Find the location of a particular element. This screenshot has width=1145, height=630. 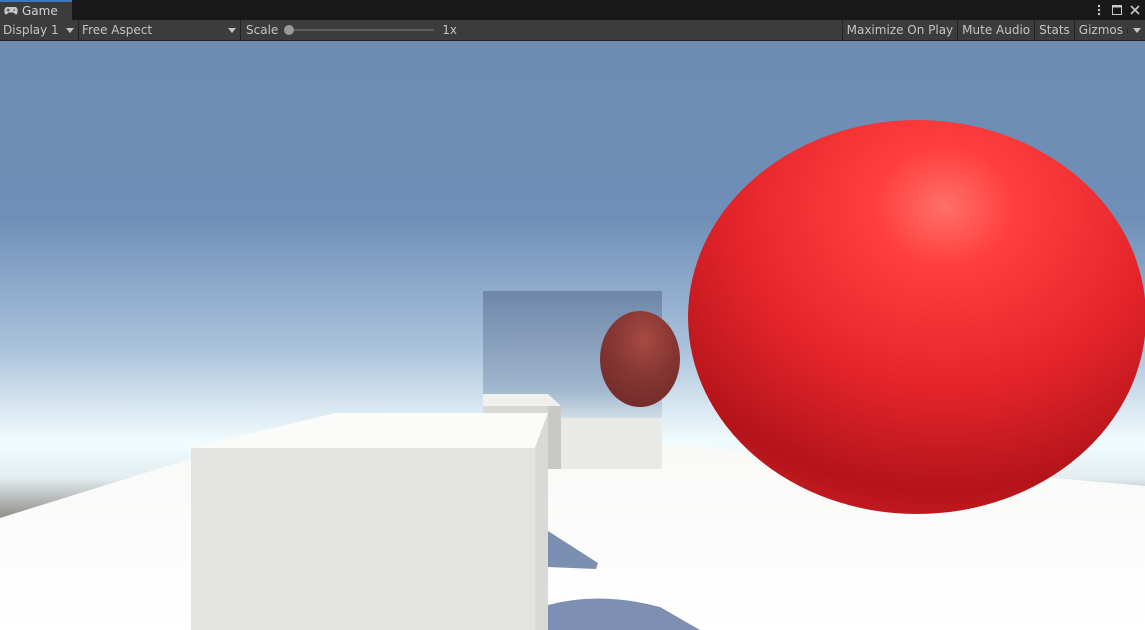

more-vertical-icon is located at coordinates (1099, 10).